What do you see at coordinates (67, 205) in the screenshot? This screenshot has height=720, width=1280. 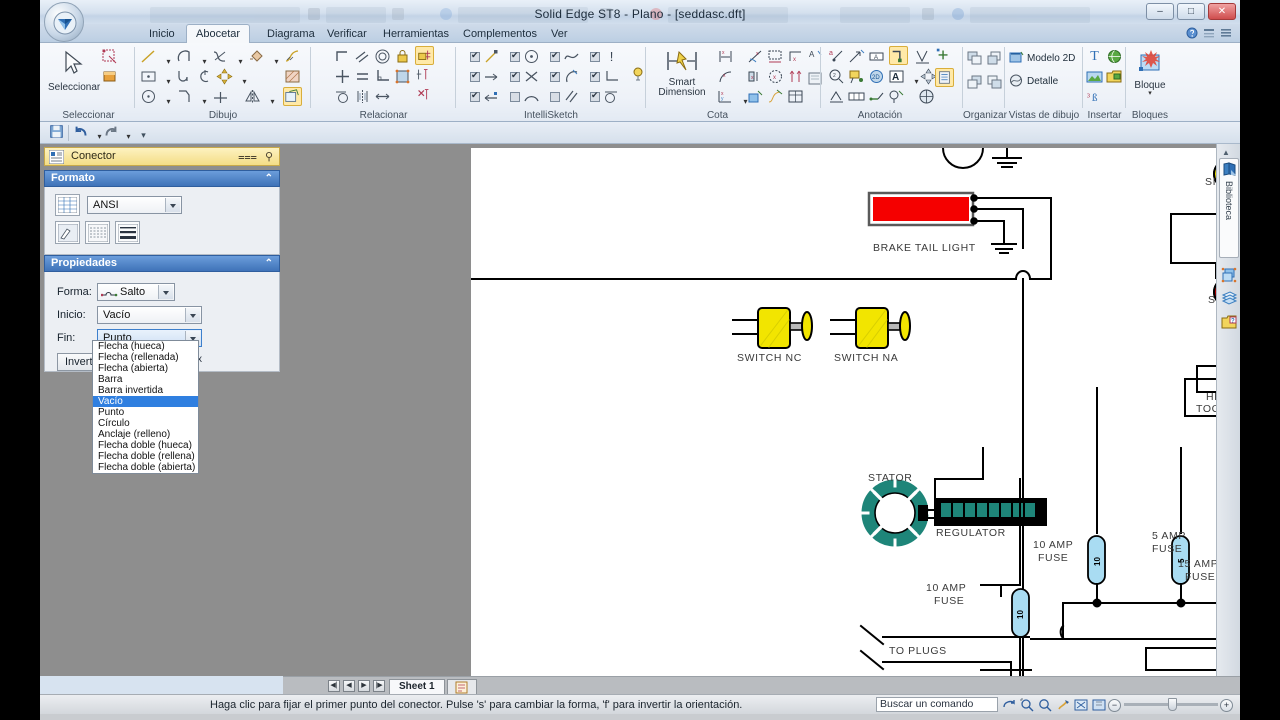 I see `standard-style-button` at bounding box center [67, 205].